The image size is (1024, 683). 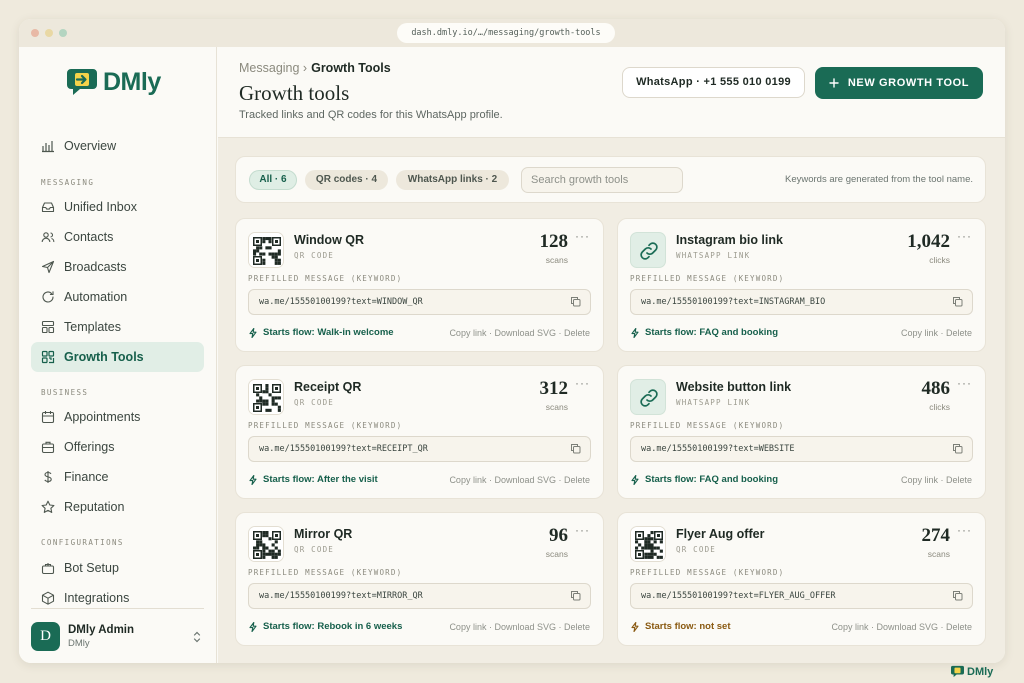 What do you see at coordinates (734, 387) in the screenshot?
I see `tool-name: Website button link` at bounding box center [734, 387].